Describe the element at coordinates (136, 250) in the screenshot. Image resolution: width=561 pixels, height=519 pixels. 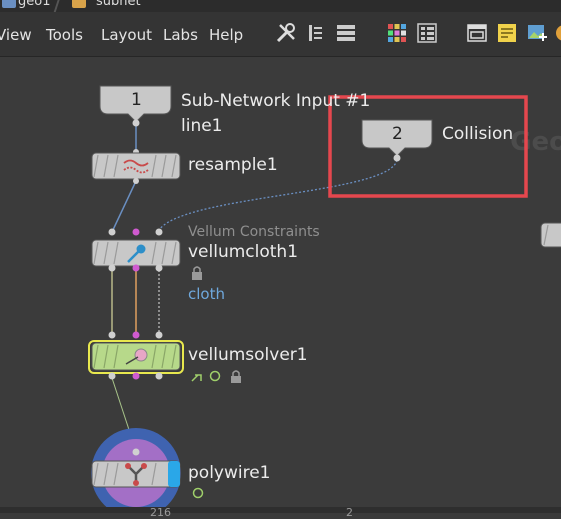
I see `vellumcloth1-node` at that location.